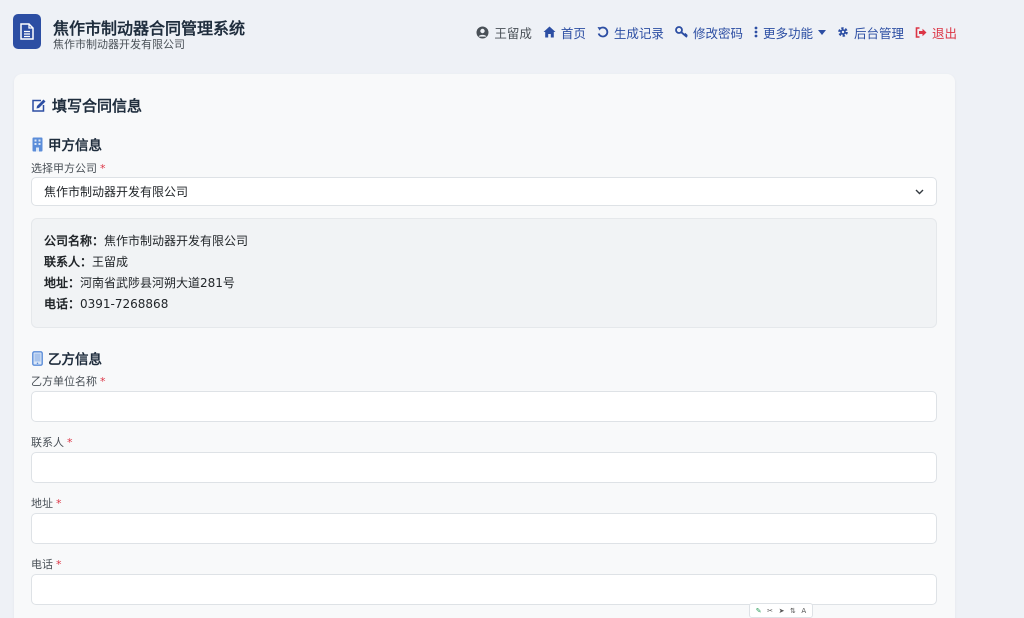 The width and height of the screenshot is (1024, 618). I want to click on toolbar-mic-icon: ✂, so click(770, 611).